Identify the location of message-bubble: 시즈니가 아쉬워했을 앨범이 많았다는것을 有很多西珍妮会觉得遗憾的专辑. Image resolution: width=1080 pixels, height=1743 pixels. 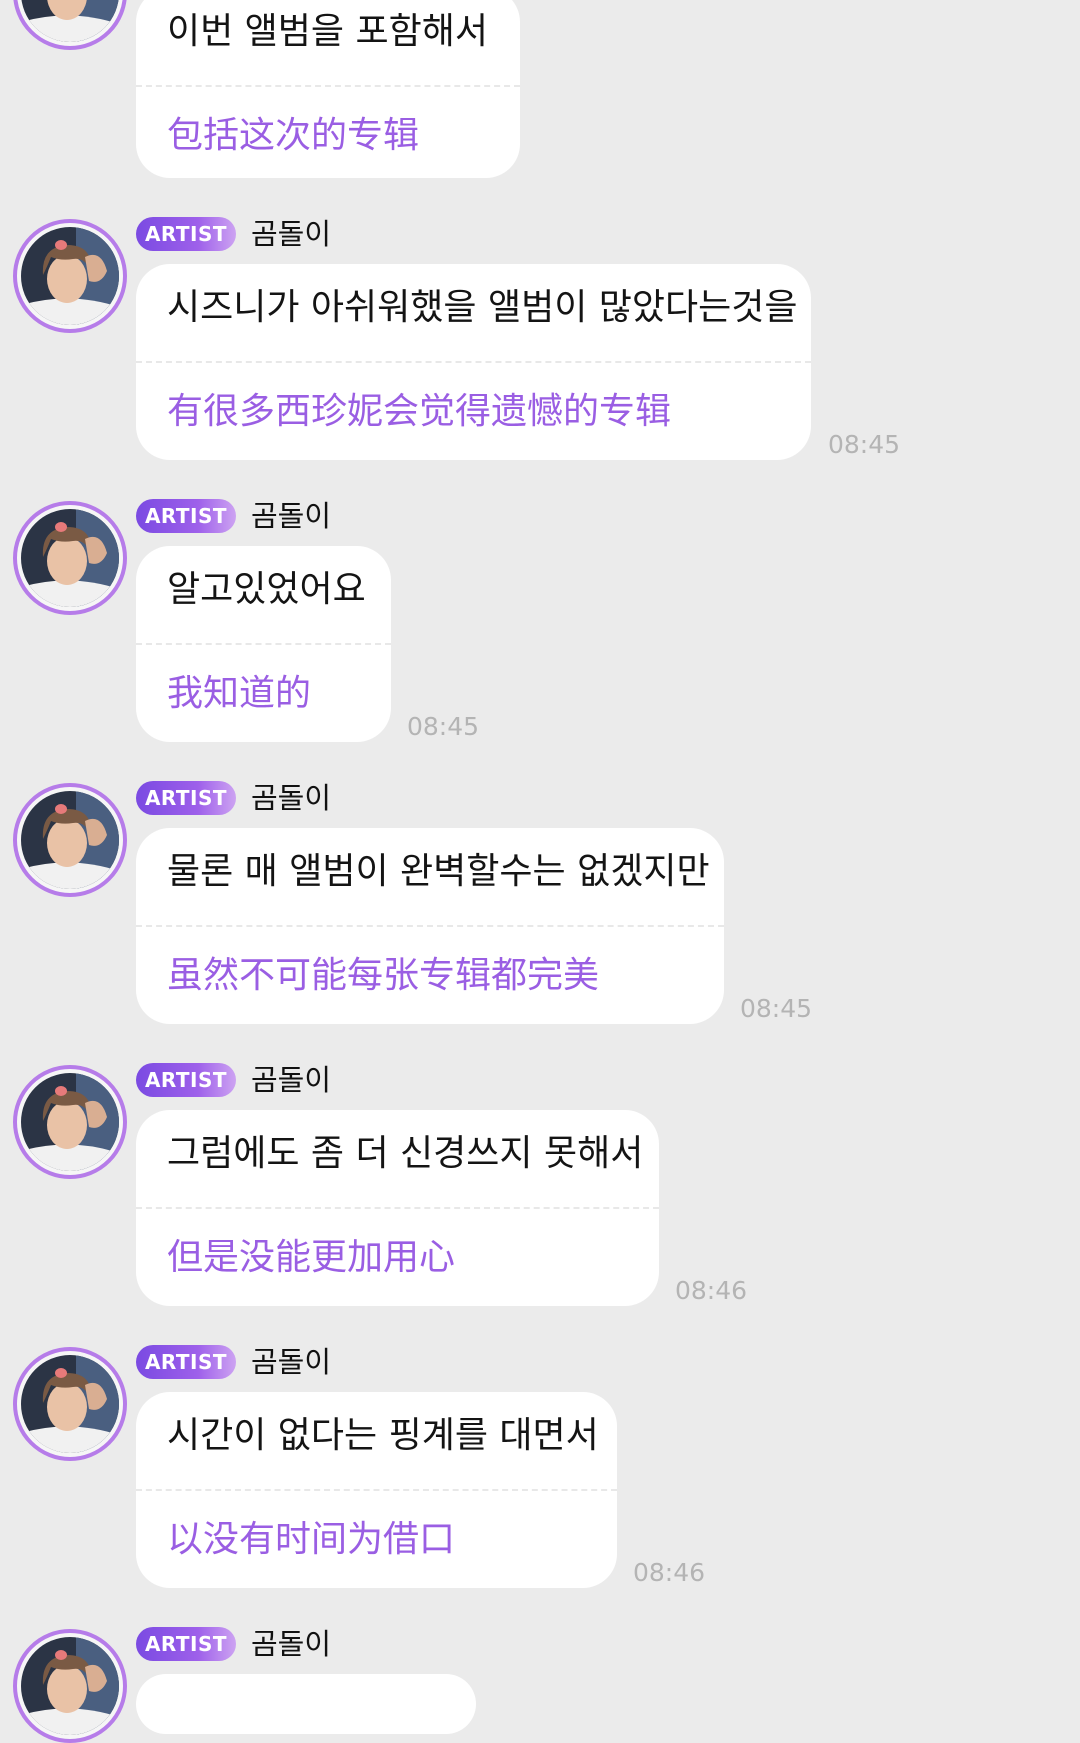
(473, 362).